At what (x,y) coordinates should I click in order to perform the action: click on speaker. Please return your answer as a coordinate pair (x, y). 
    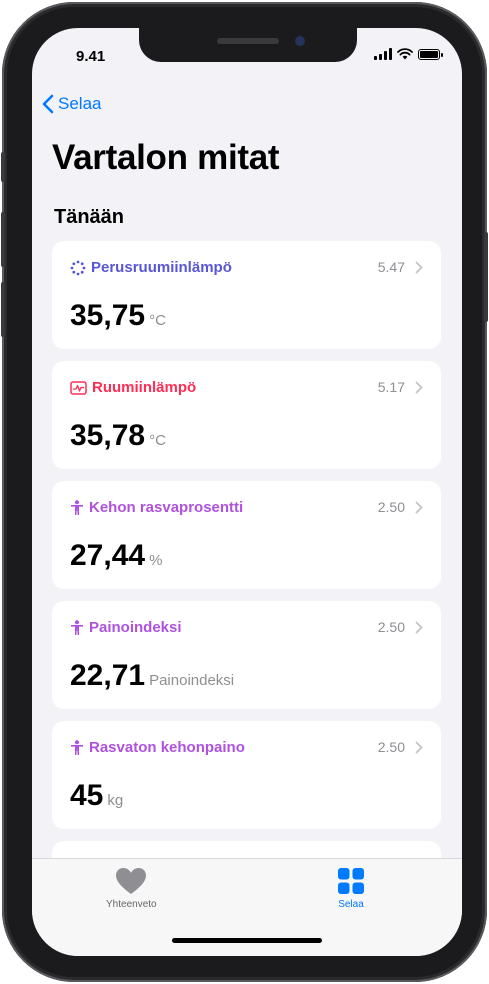
    Looking at the image, I should click on (248, 41).